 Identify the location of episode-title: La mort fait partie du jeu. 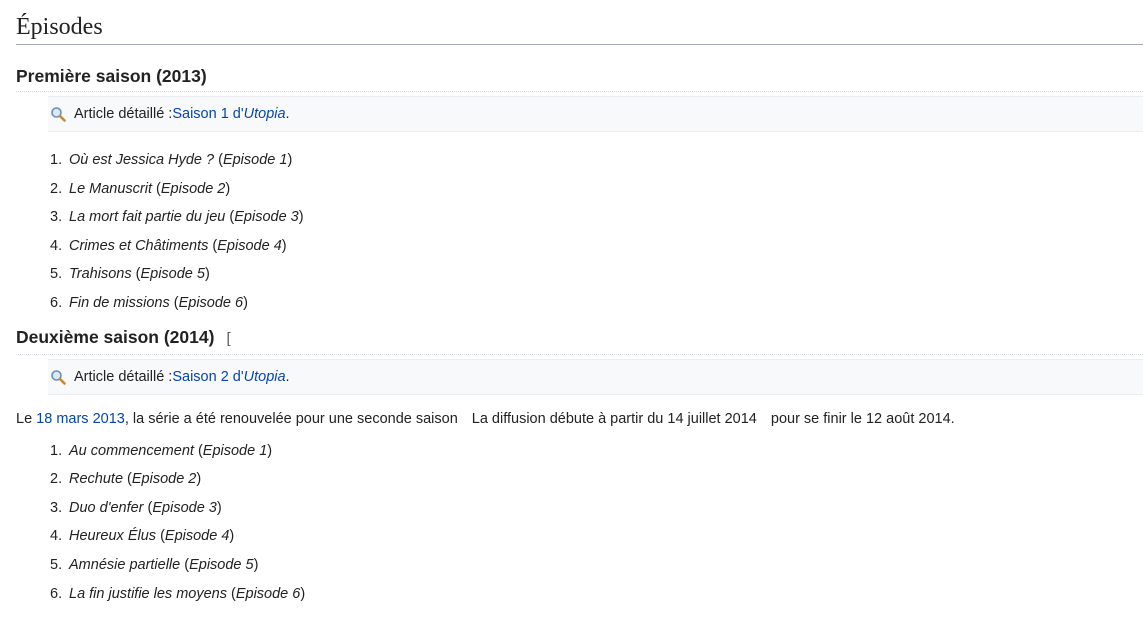
(147, 217).